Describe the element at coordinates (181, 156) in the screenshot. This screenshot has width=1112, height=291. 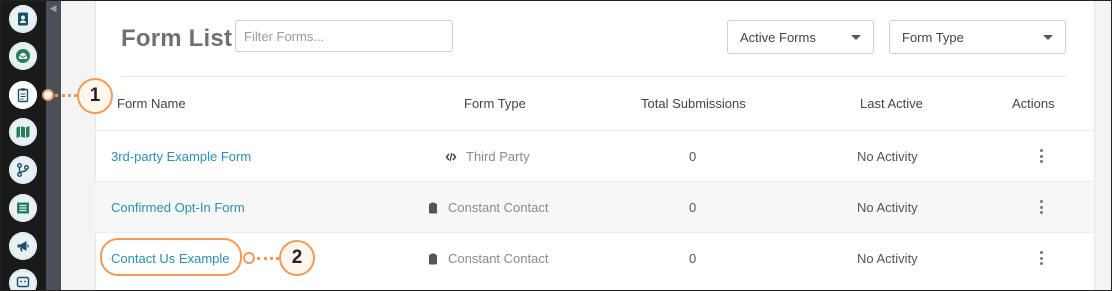
I see `form-name-link: 3rd-party Example Form` at that location.